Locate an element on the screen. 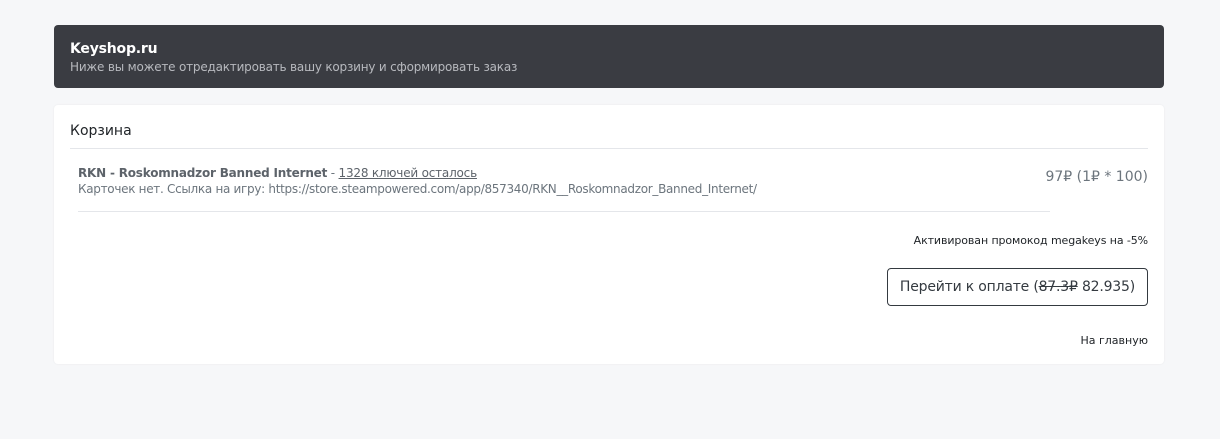 The height and width of the screenshot is (439, 1220). promo-status: Активирован промокод megakeys на -5% is located at coordinates (1030, 240).